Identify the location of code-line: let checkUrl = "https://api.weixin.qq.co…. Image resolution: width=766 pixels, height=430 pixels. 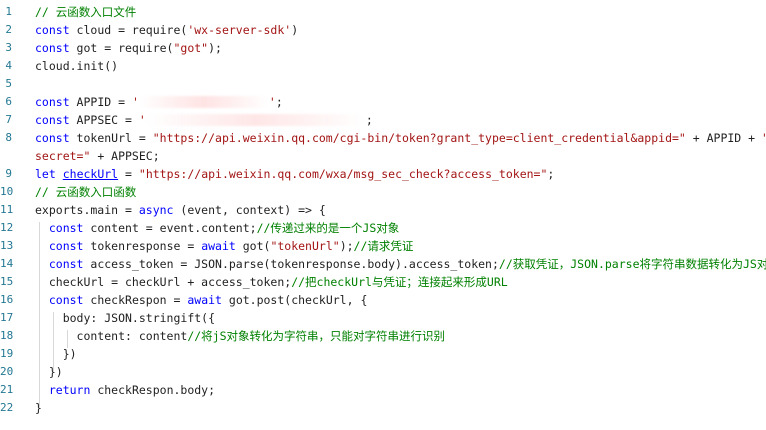
(294, 174).